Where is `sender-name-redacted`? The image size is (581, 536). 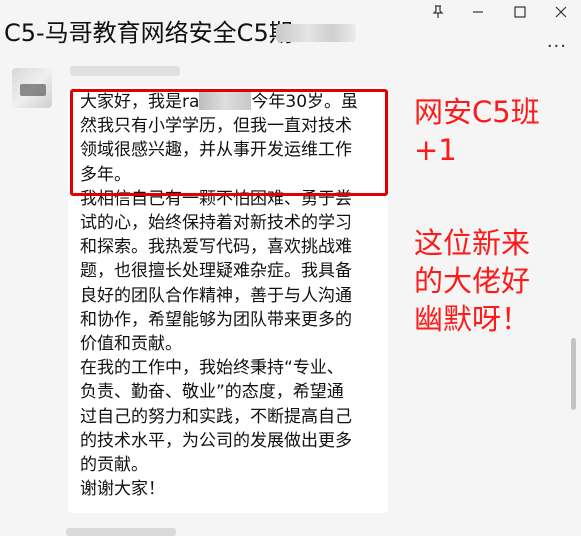
sender-name-redacted is located at coordinates (125, 71).